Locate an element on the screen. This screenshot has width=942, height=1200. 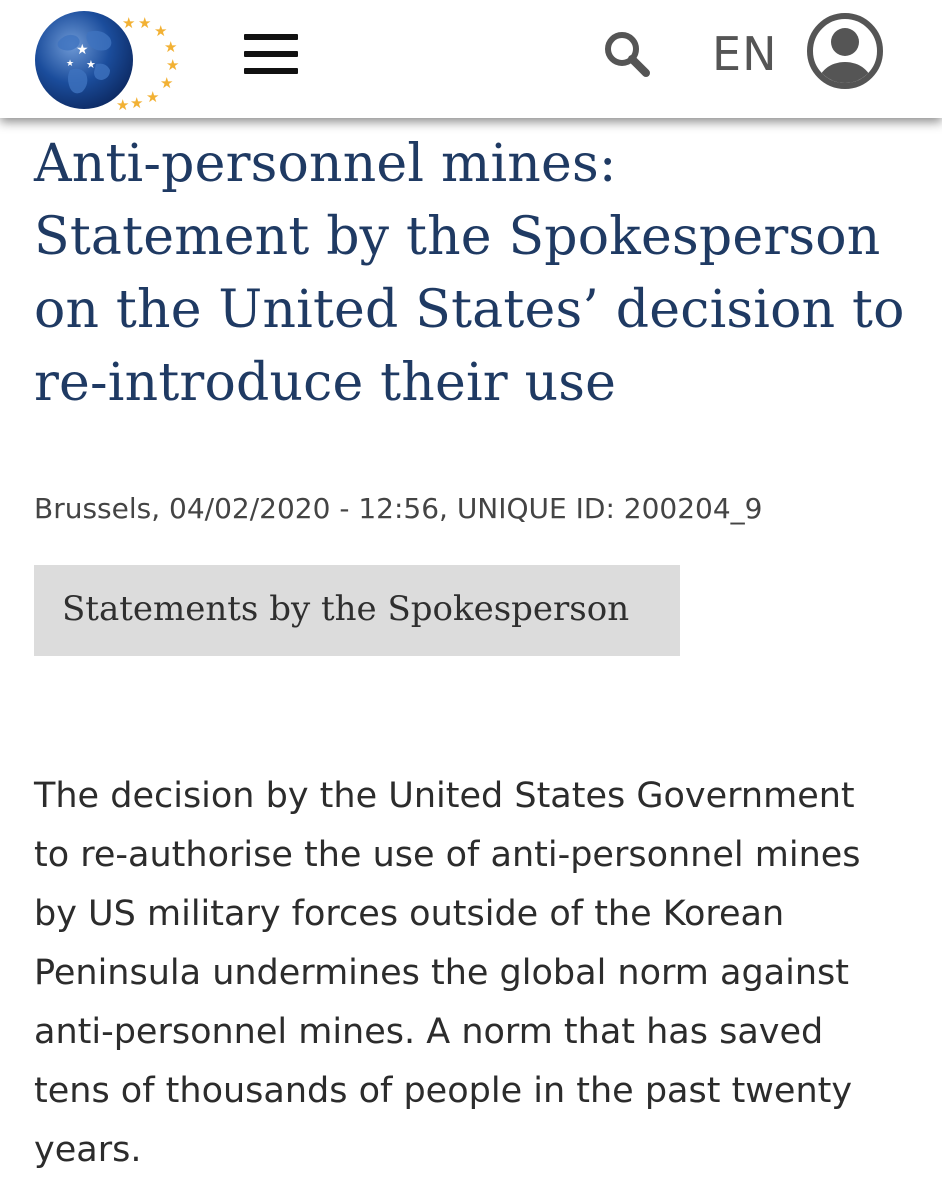
article-title-line: Anti-personnel mines: is located at coordinates (325, 164).